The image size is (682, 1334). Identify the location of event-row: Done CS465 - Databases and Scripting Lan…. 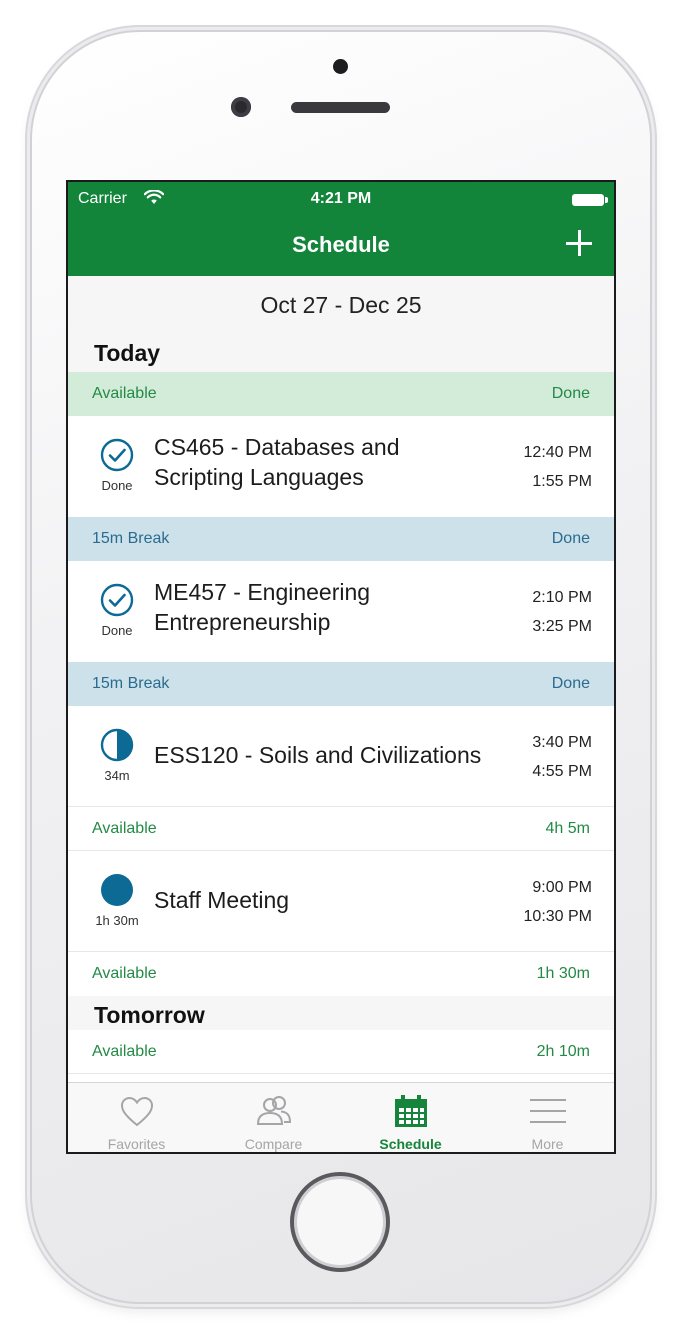
(341, 466).